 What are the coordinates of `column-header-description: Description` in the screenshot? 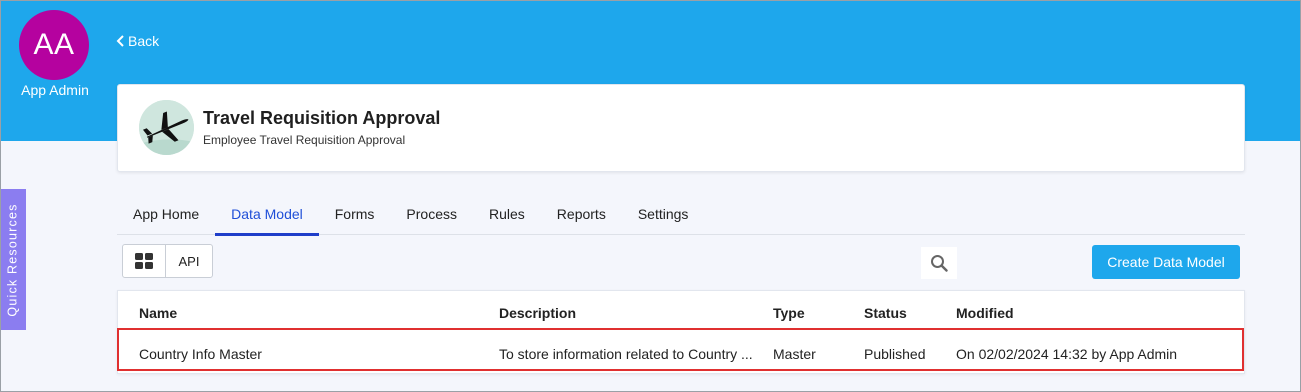 It's located at (537, 313).